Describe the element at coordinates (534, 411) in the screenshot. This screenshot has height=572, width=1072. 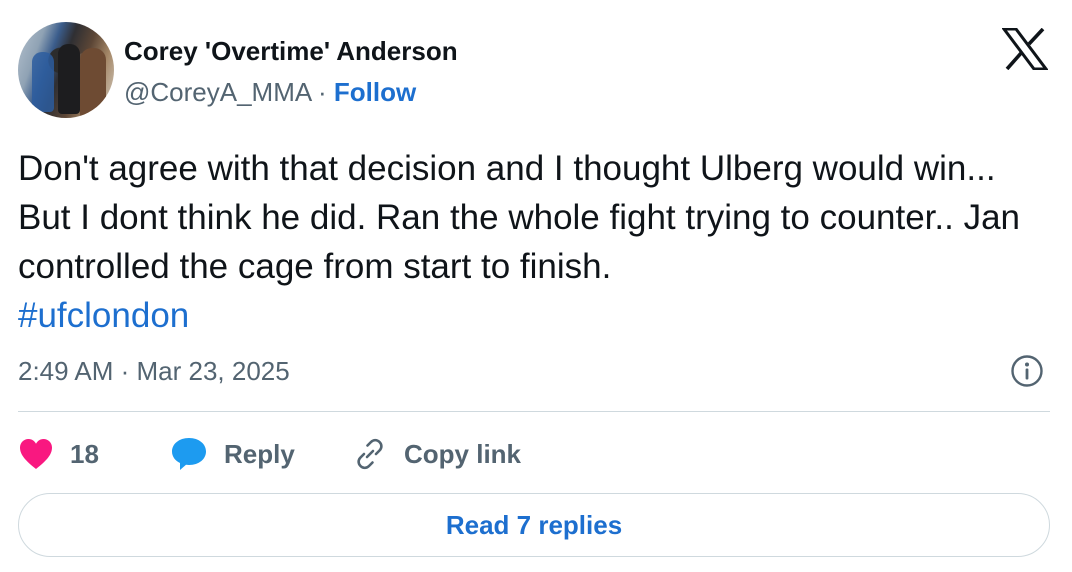
I see `divider` at that location.